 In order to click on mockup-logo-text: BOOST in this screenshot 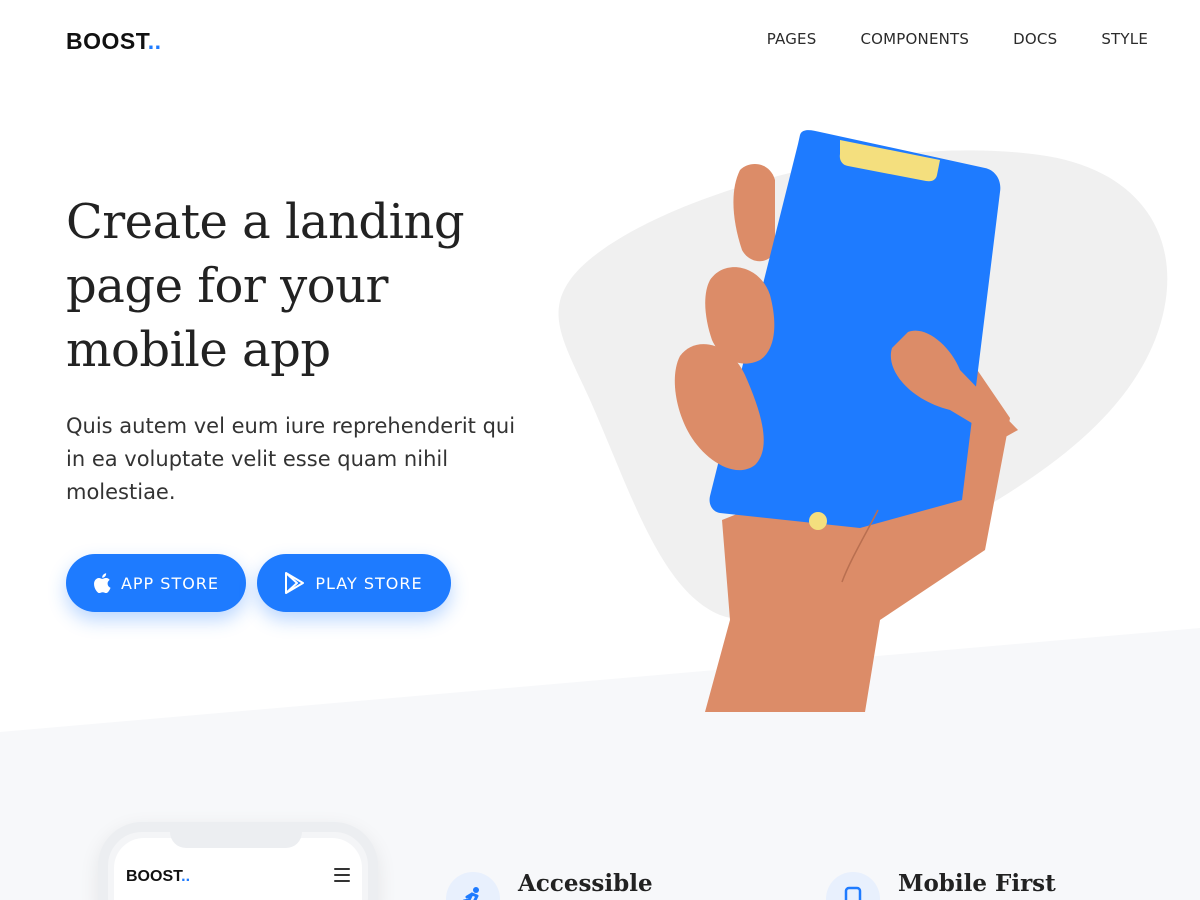, I will do `click(154, 876)`.